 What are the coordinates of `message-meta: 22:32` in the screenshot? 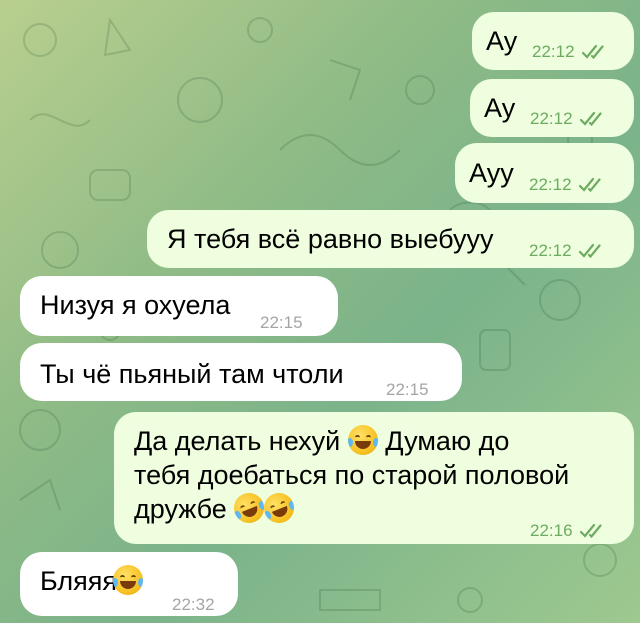 It's located at (193, 605).